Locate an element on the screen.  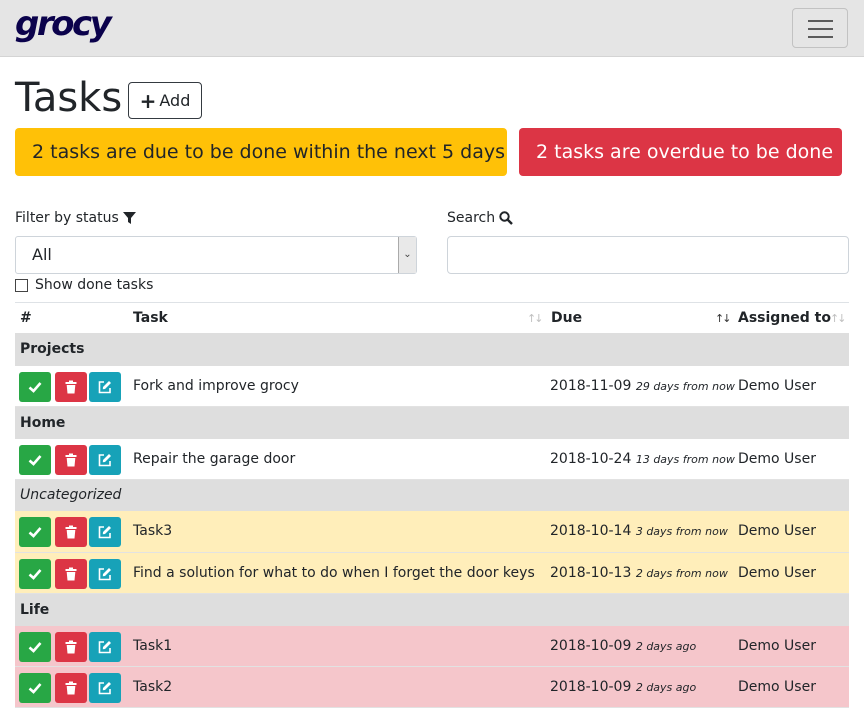
due-relative: 3 days from now is located at coordinates (681, 531).